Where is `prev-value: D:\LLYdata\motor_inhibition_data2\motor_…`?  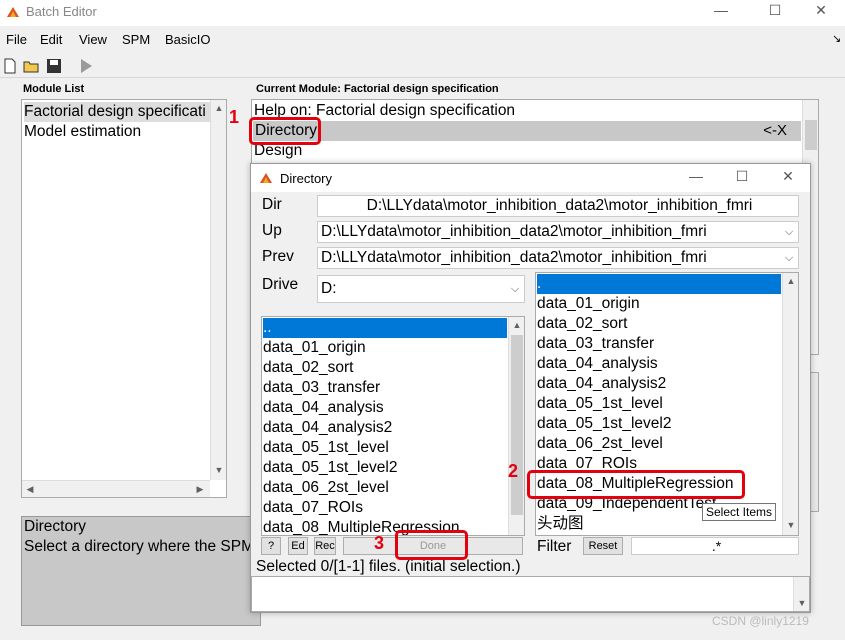
prev-value: D:\LLYdata\motor_inhibition_data2\motor_… is located at coordinates (514, 257).